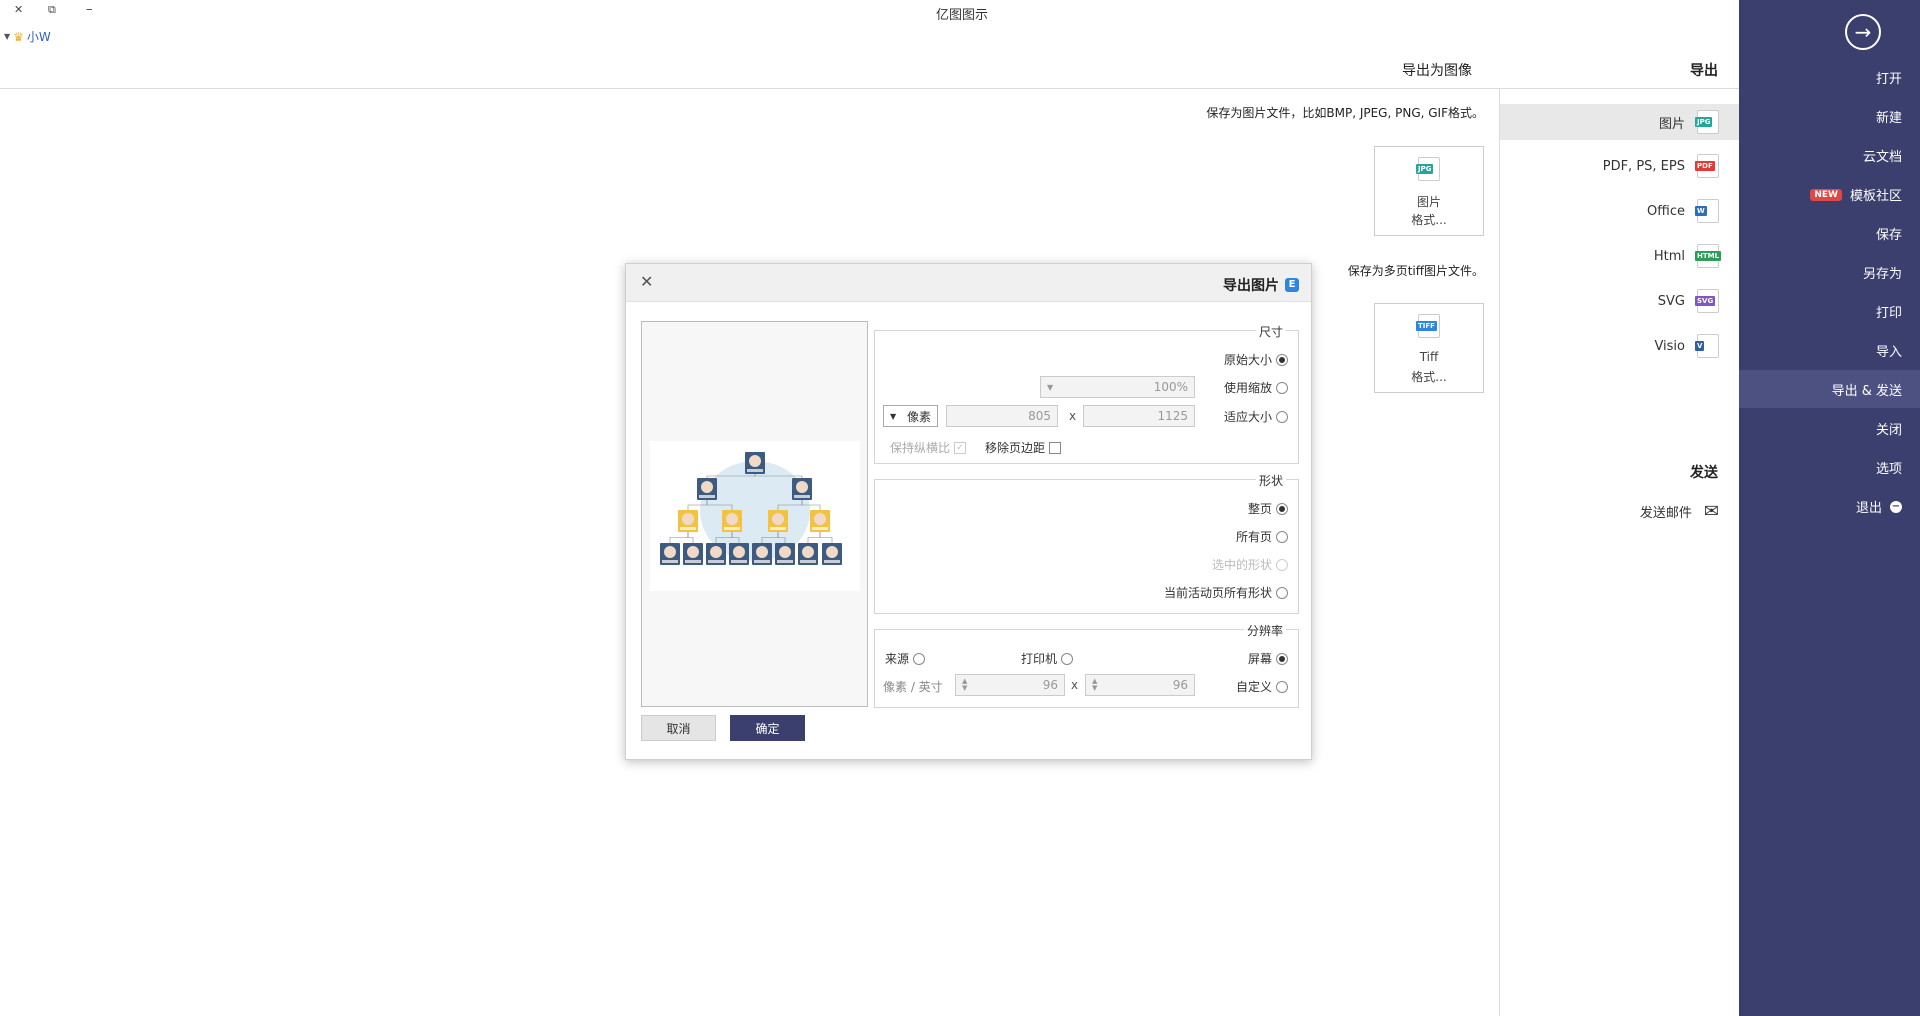 This screenshot has height=1016, width=1920. I want to click on format-item-4: SVG SVG, so click(1619, 301).